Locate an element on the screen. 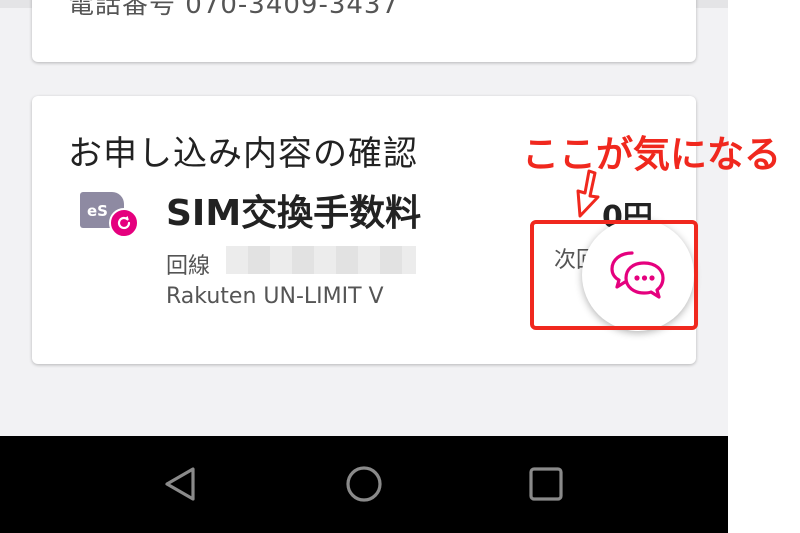 Image resolution: width=800 pixels, height=533 pixels. sim-icon-text: eS is located at coordinates (97, 211).